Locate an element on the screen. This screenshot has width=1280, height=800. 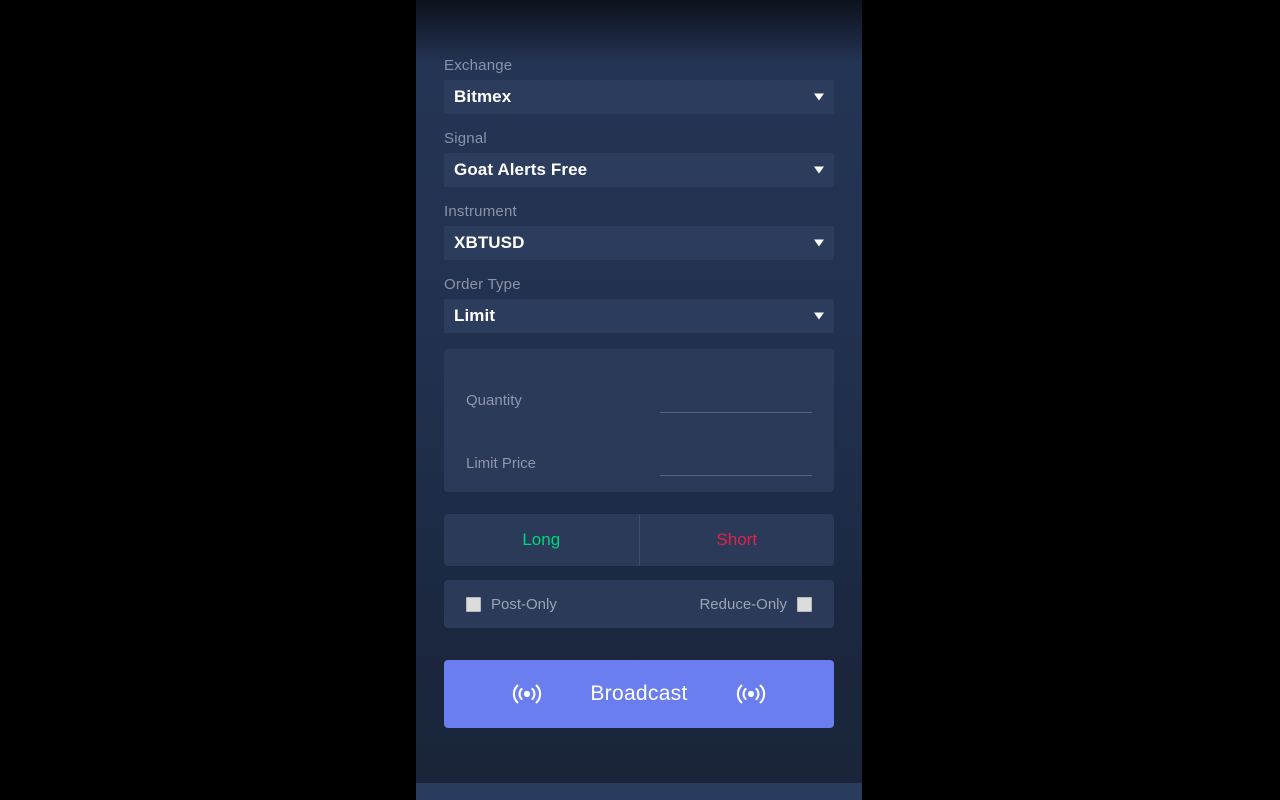
field-signal: Signal Goat Alerts Free is located at coordinates (639, 158).